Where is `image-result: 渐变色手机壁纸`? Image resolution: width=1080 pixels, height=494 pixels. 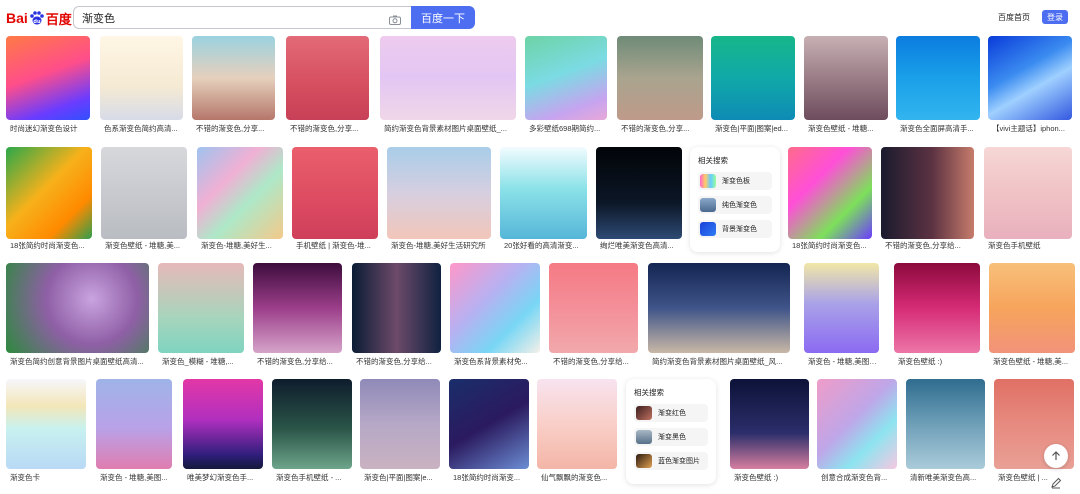
image-result: 渐变色手机壁纸 is located at coordinates (1028, 199).